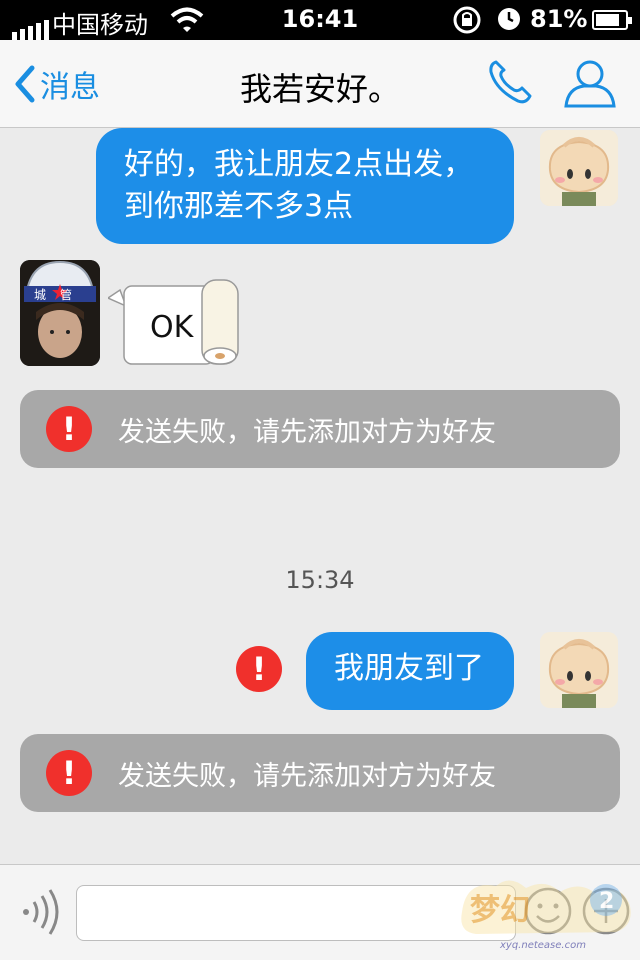  What do you see at coordinates (320, 580) in the screenshot?
I see `message-timestamp: 15:34` at bounding box center [320, 580].